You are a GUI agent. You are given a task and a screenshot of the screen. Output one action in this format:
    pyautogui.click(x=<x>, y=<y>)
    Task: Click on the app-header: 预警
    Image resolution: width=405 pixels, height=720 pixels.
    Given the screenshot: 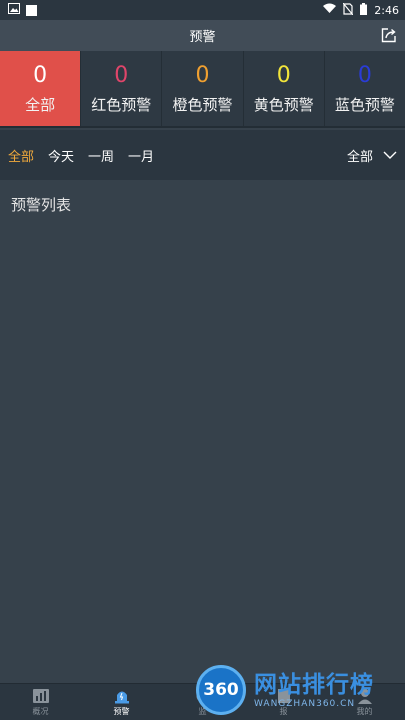 What is the action you would take?
    pyautogui.click(x=202, y=35)
    